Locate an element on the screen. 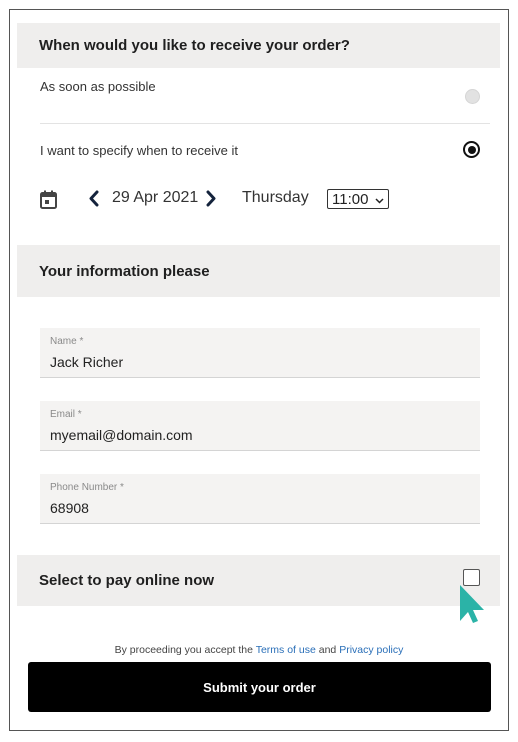 This screenshot has width=518, height=742. specify-radio is located at coordinates (471, 149).